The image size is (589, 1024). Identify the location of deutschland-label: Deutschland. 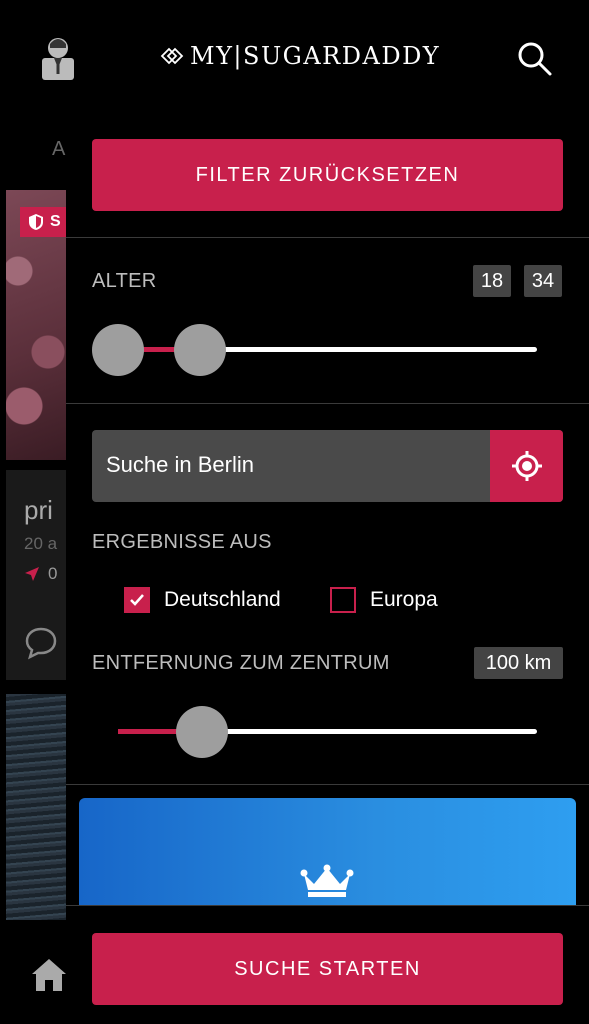
(222, 599).